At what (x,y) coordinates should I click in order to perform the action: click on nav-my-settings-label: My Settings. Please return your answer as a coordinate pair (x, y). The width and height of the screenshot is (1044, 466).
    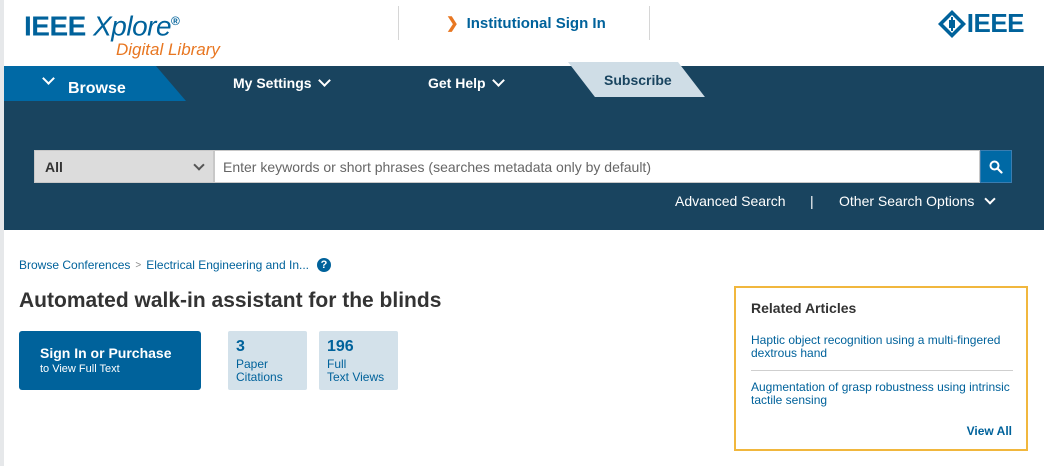
    Looking at the image, I should click on (272, 83).